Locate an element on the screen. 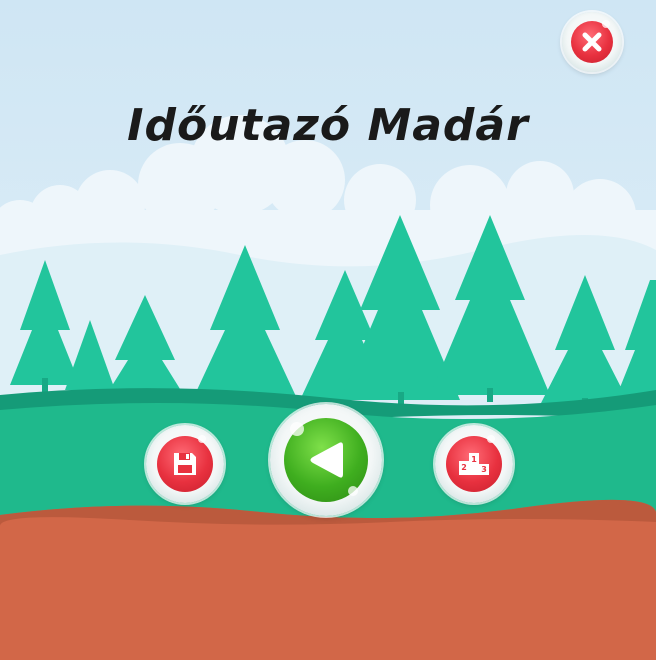 The width and height of the screenshot is (656, 660). leaderboard-button: 1 2 3 is located at coordinates (474, 464).